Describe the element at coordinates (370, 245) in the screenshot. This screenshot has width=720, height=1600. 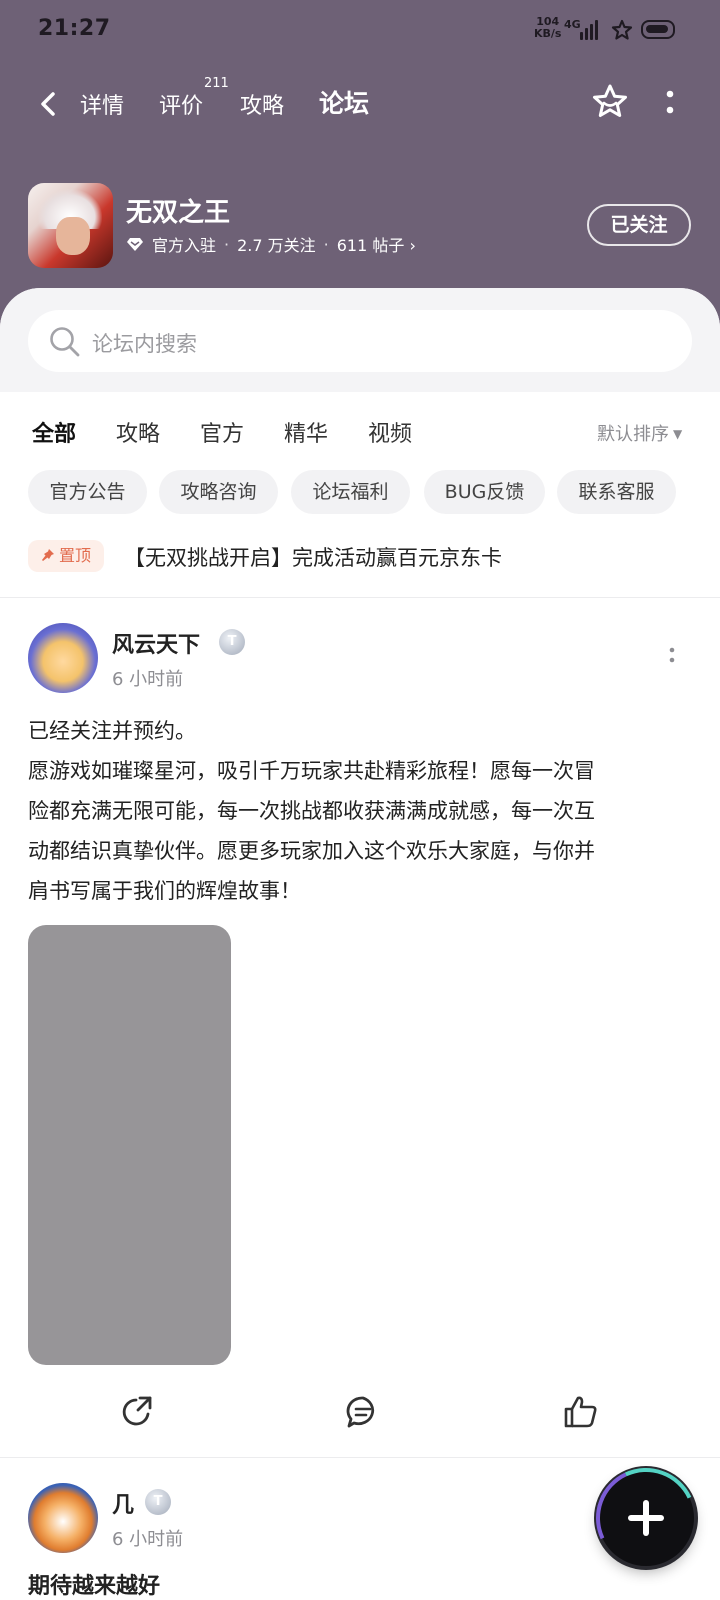
I see `posts-count: 611 帖子` at that location.